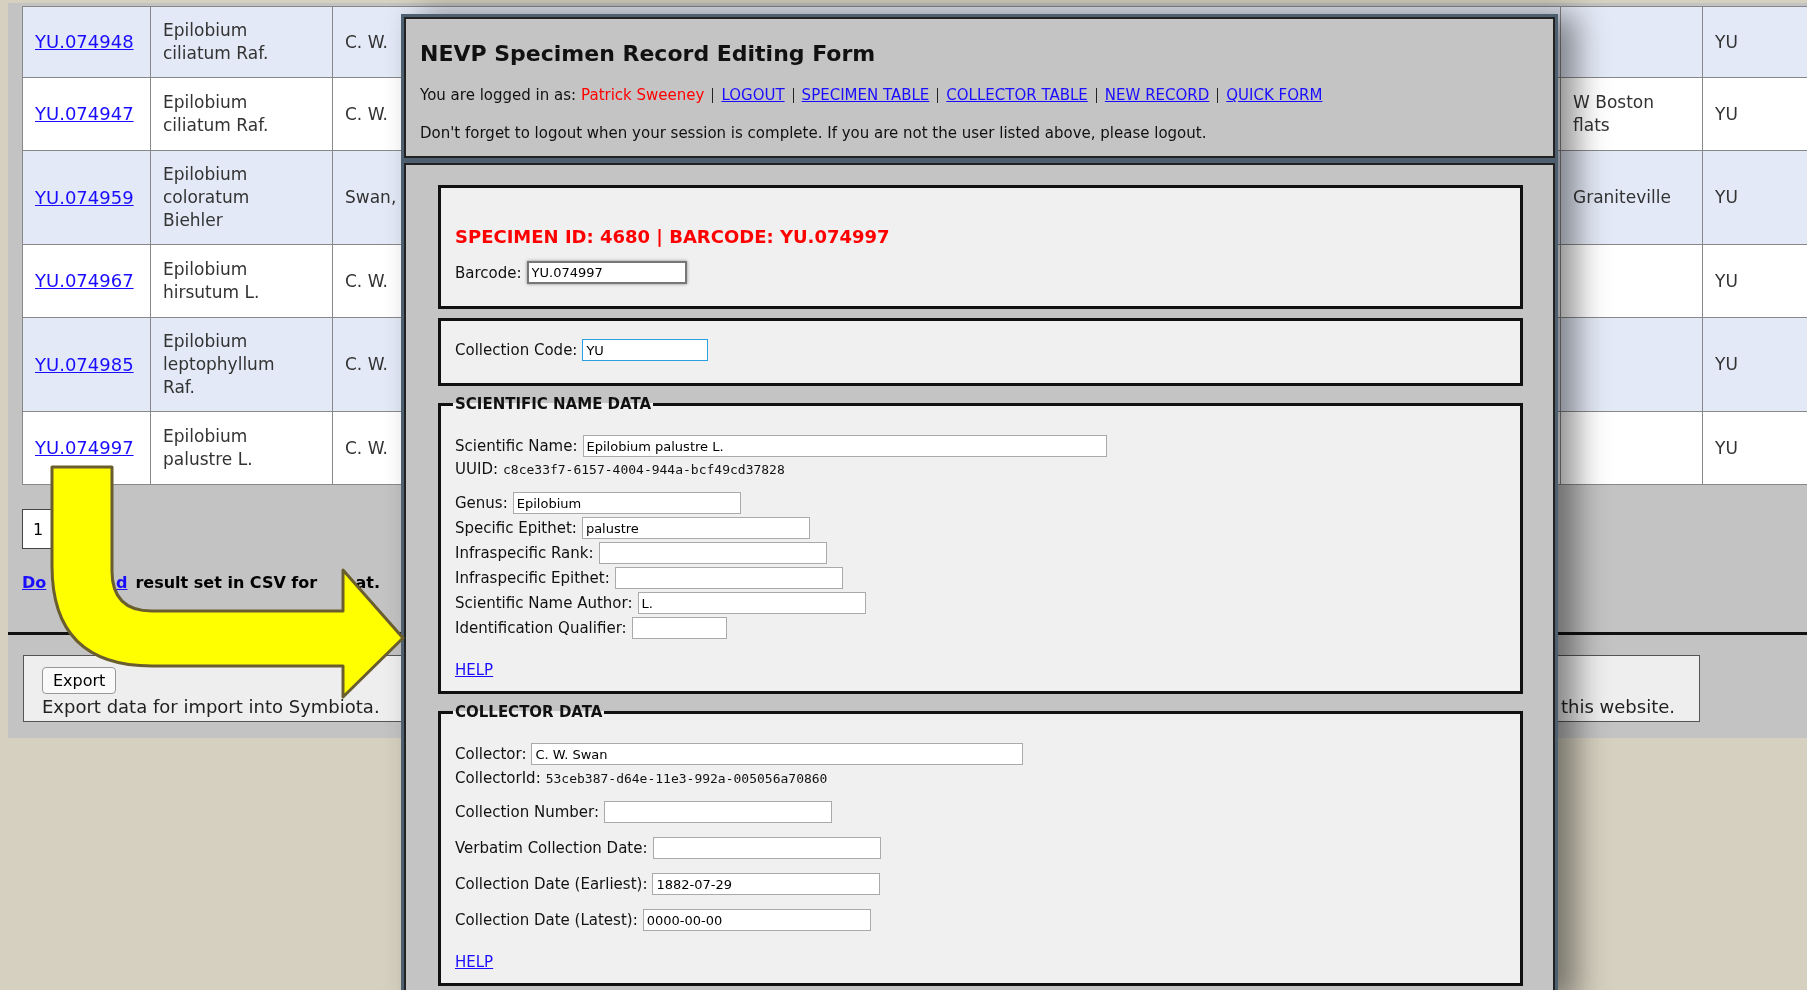 This screenshot has height=990, width=1807. I want to click on field-label: Identification Qualifier:, so click(541, 628).